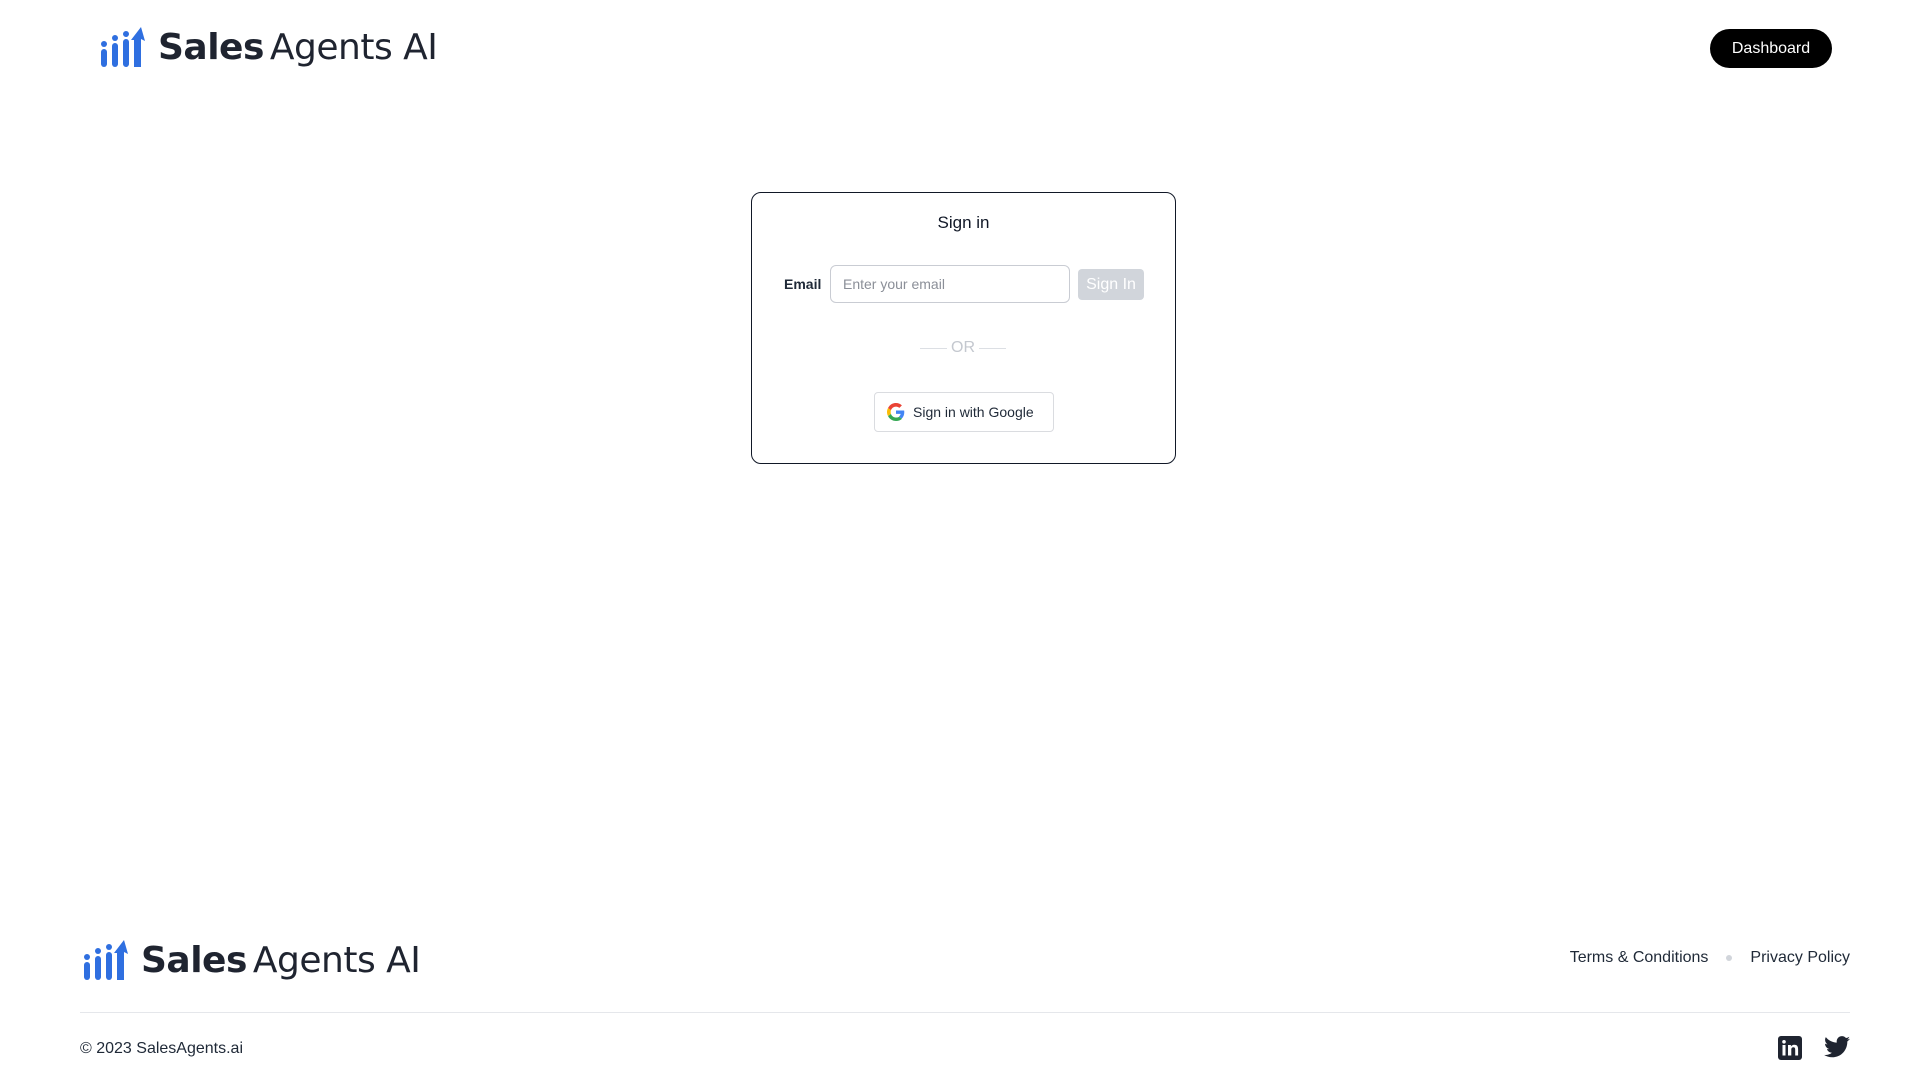  I want to click on footer-logo: Sales Agents AI, so click(251, 960).